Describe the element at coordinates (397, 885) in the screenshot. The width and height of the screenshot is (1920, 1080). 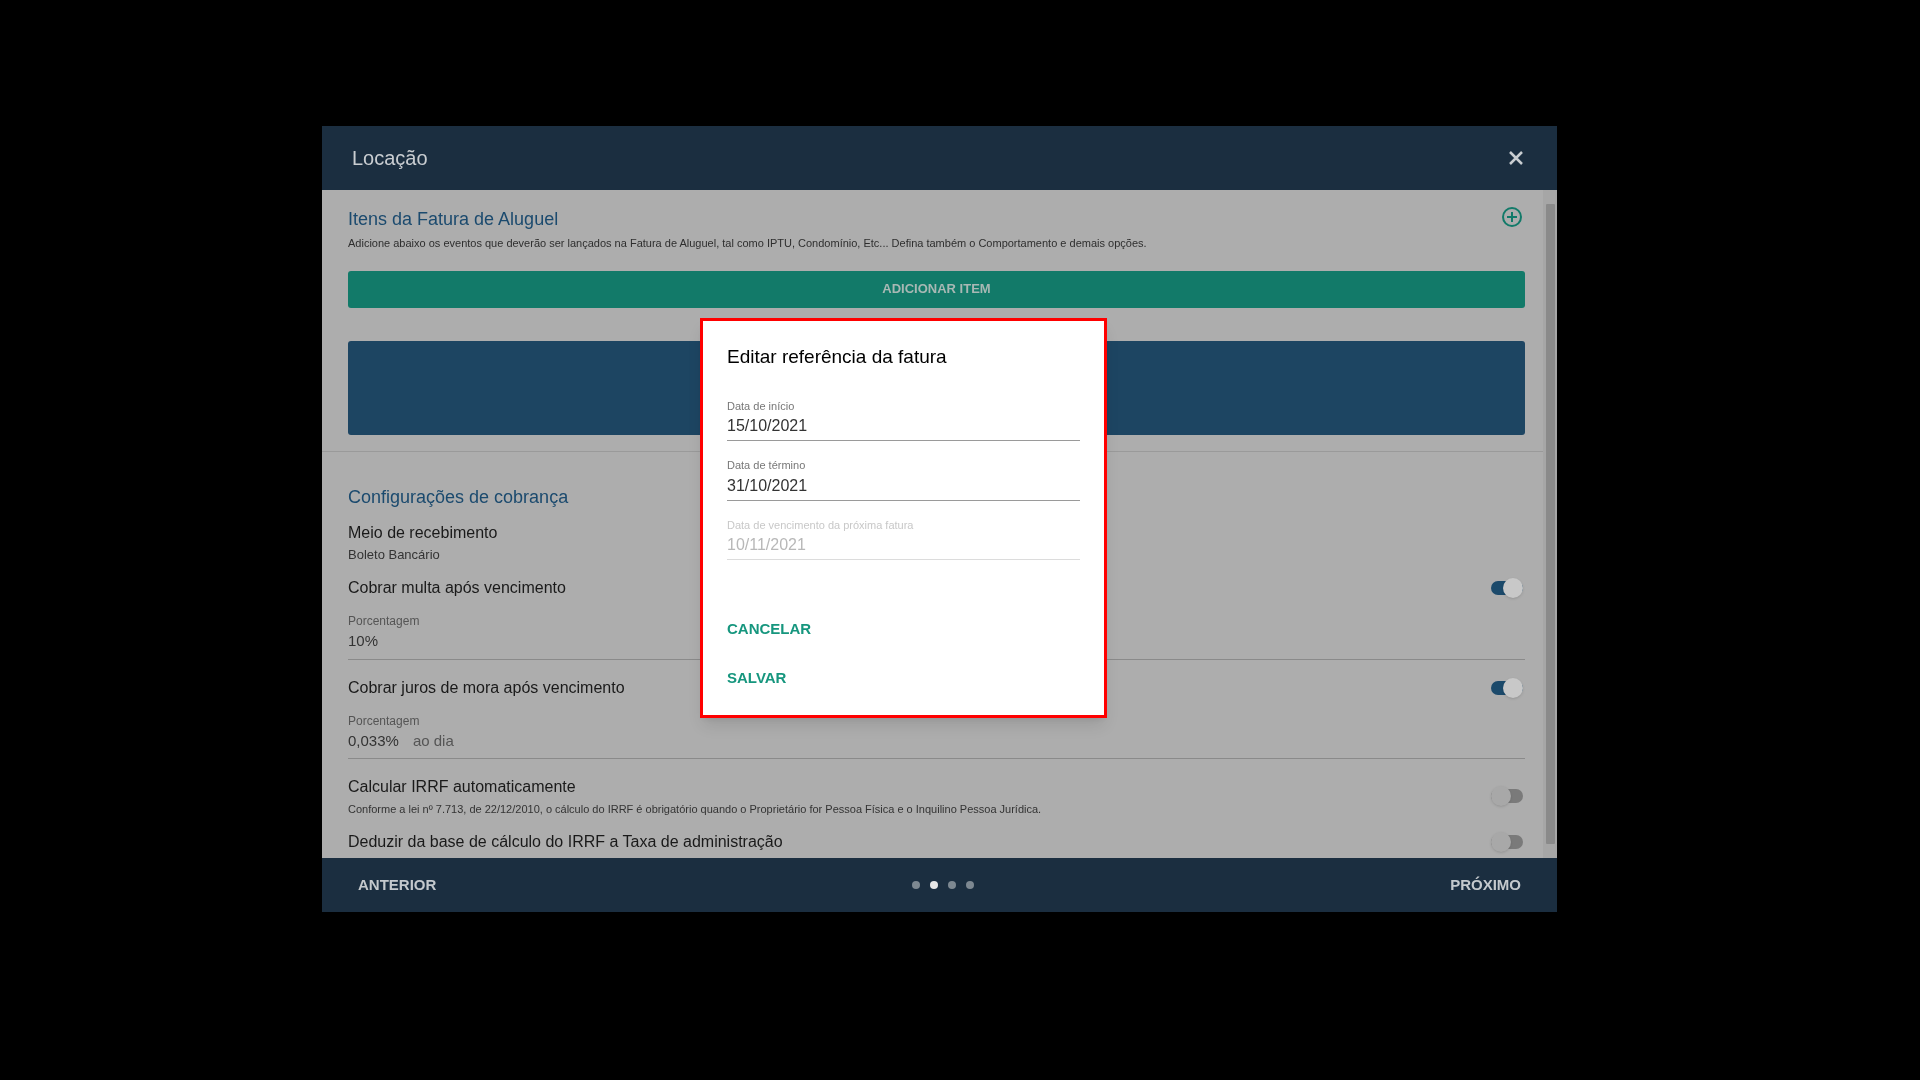
I see `previous-button: ANTERIOR` at that location.